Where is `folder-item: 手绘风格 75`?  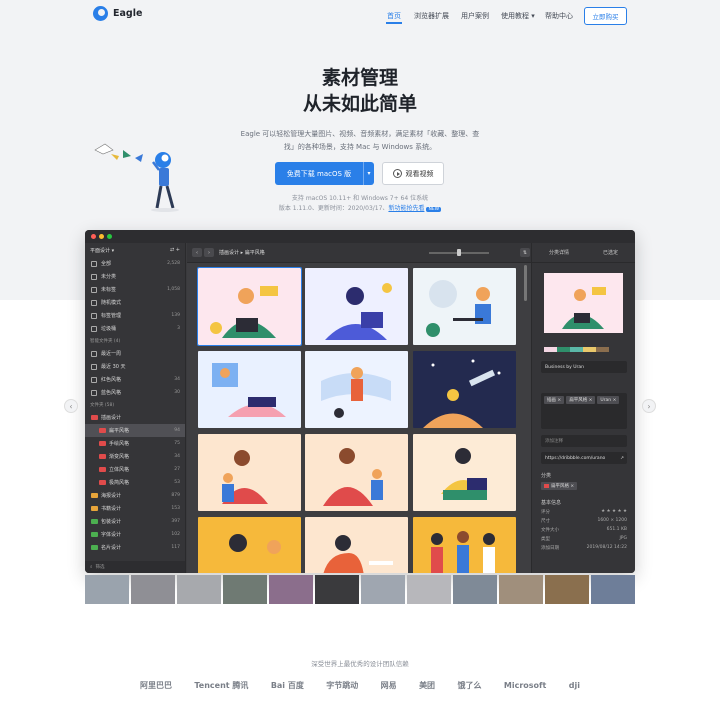 folder-item: 手绘风格 75 is located at coordinates (135, 443).